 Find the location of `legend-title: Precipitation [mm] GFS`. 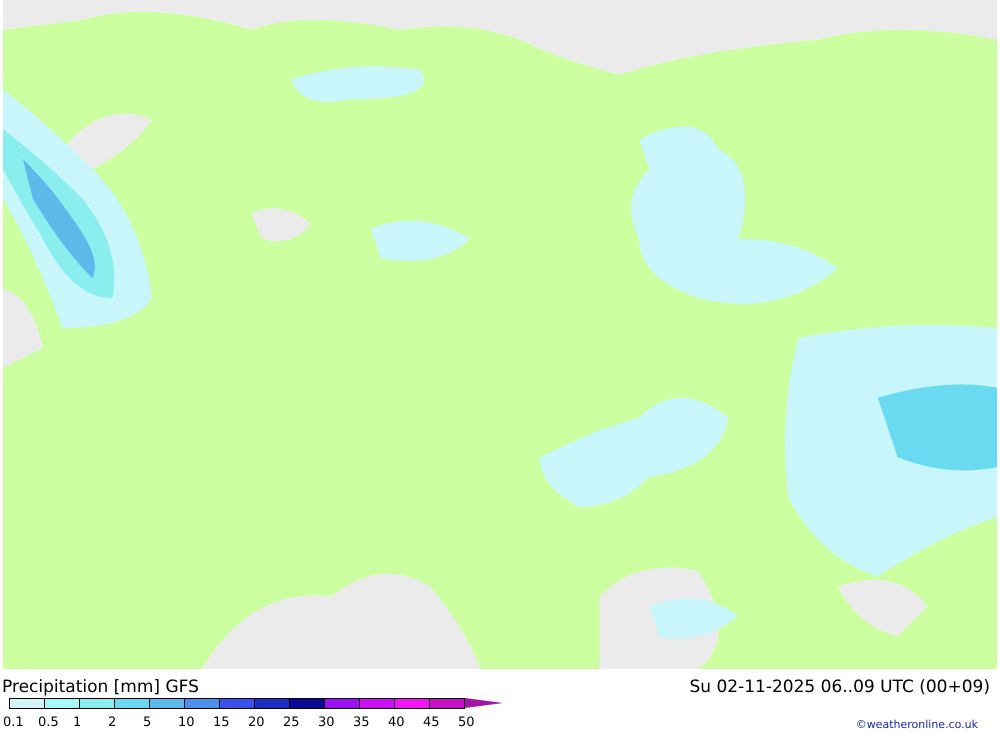

legend-title: Precipitation [mm] GFS is located at coordinates (100, 687).